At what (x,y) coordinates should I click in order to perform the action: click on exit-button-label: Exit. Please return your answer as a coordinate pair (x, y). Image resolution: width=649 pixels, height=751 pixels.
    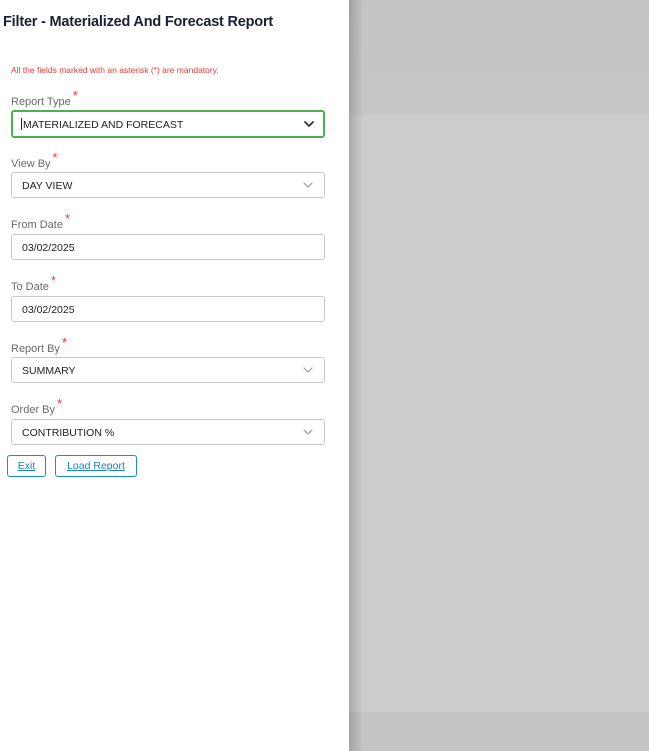
    Looking at the image, I should click on (26, 466).